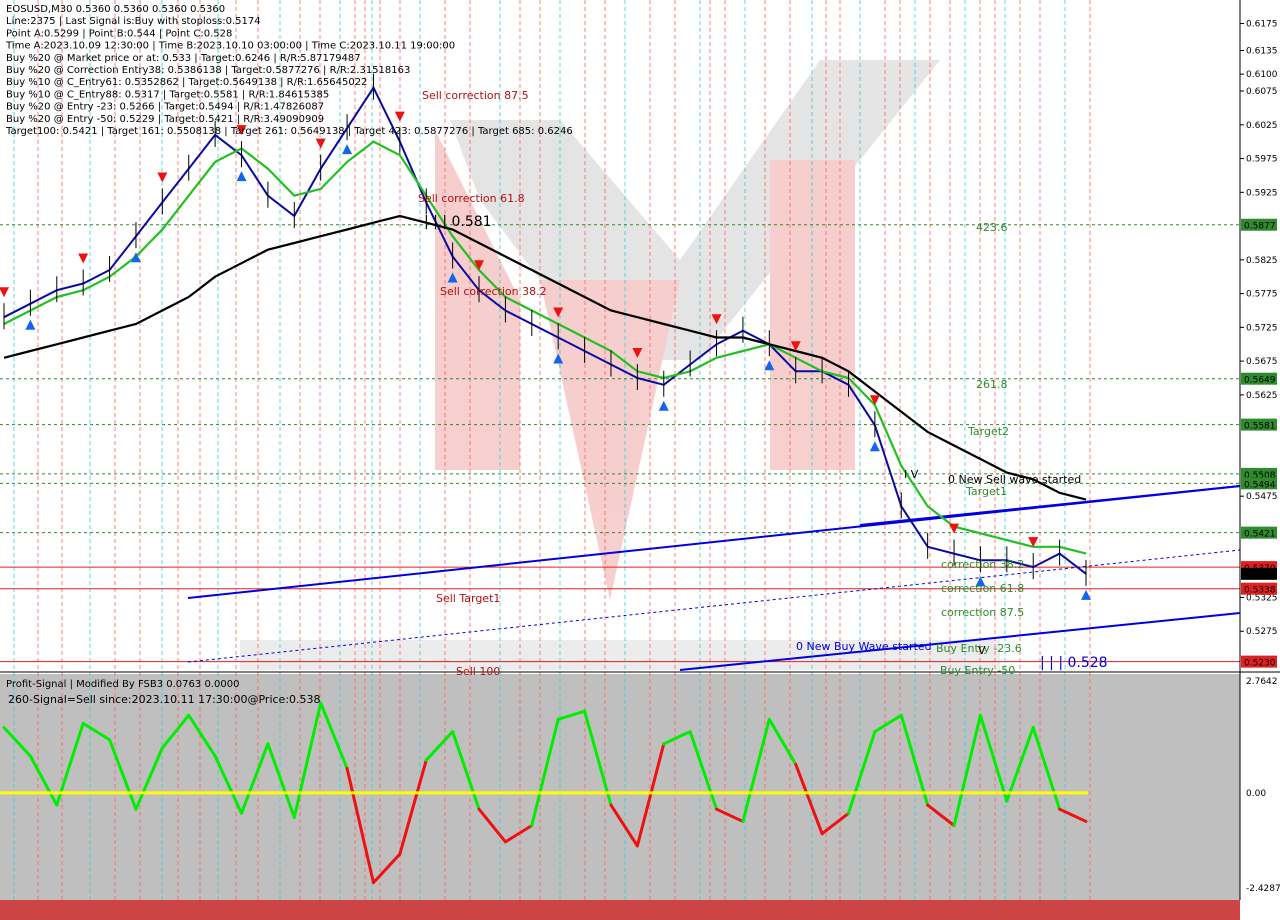 The height and width of the screenshot is (920, 1280). What do you see at coordinates (1260, 535) in the screenshot?
I see `price-badge-label: 0.5421` at bounding box center [1260, 535].